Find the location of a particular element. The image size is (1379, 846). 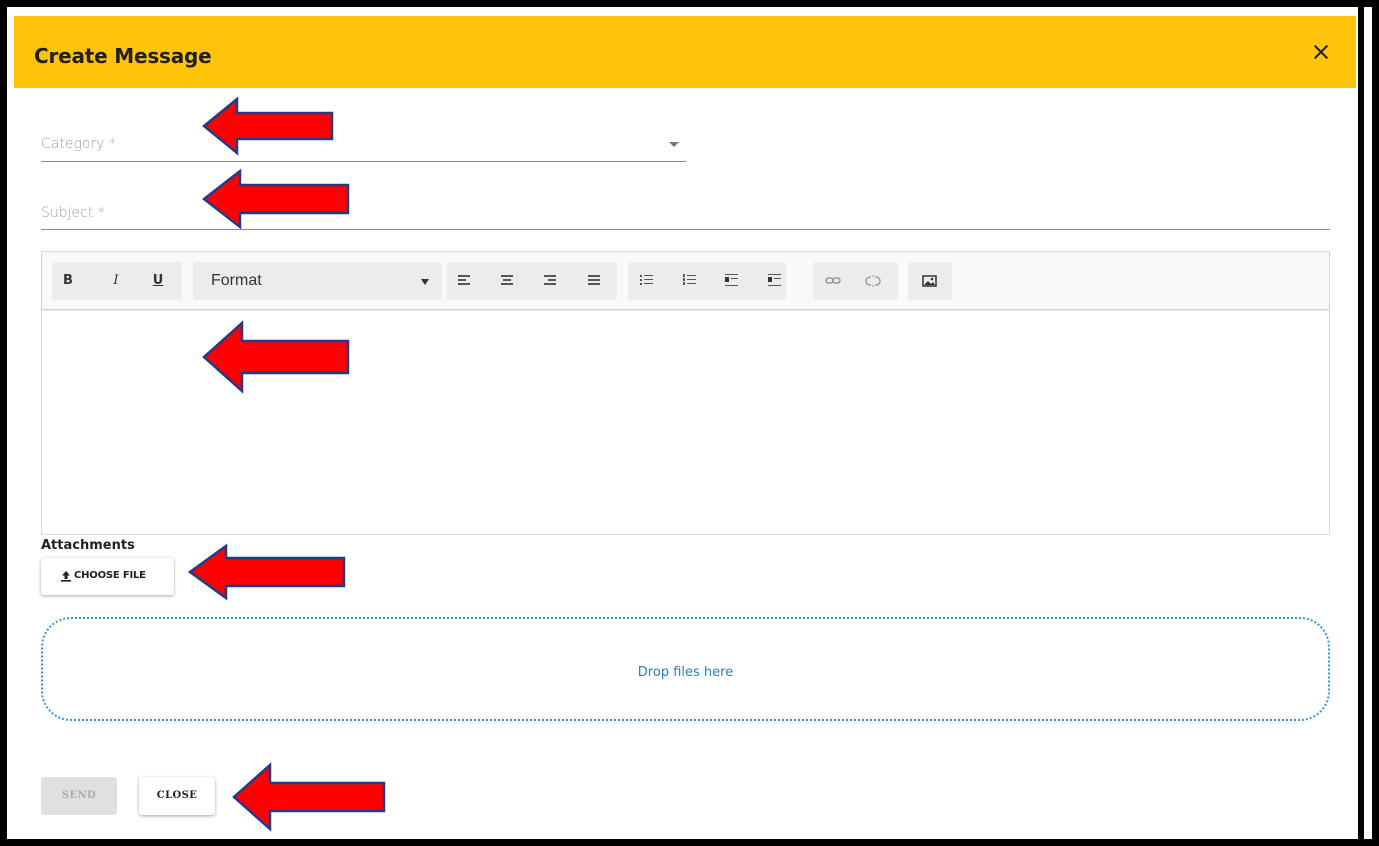

align-justify-icon is located at coordinates (595, 281).